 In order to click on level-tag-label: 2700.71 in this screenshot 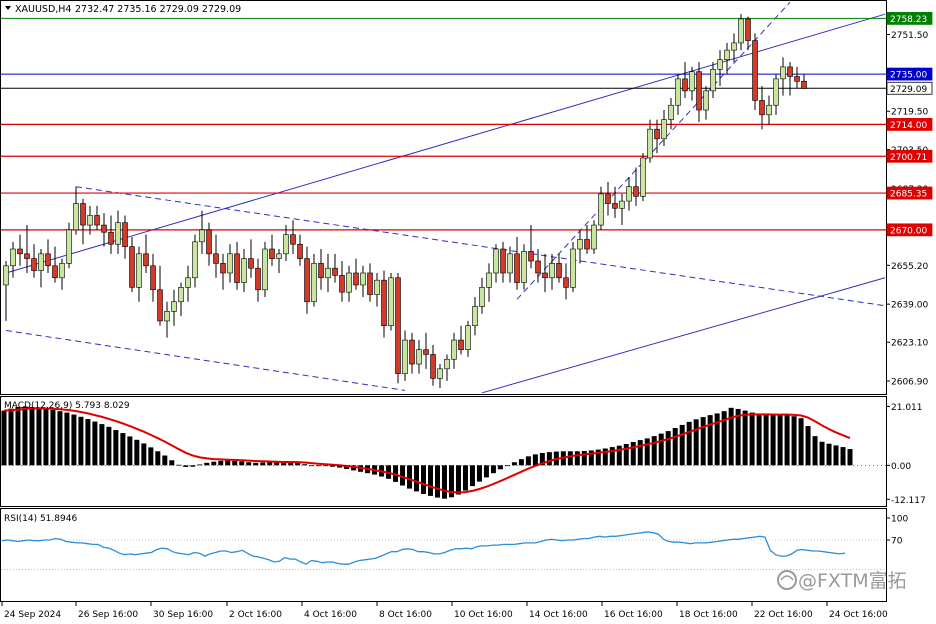, I will do `click(908, 158)`.